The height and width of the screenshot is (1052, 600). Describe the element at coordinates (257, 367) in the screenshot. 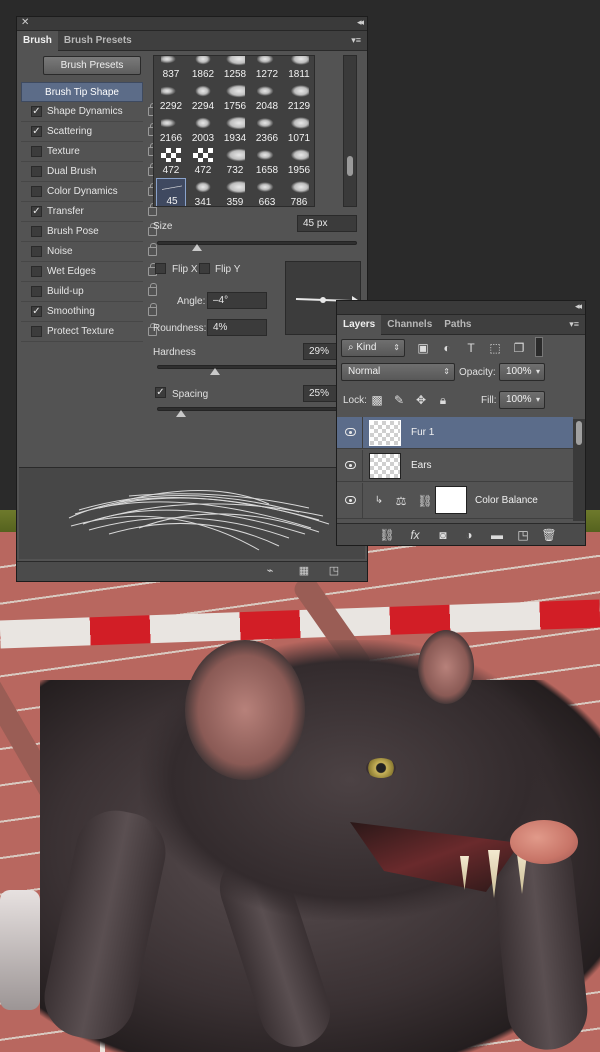

I see `hardness-slider-track` at that location.